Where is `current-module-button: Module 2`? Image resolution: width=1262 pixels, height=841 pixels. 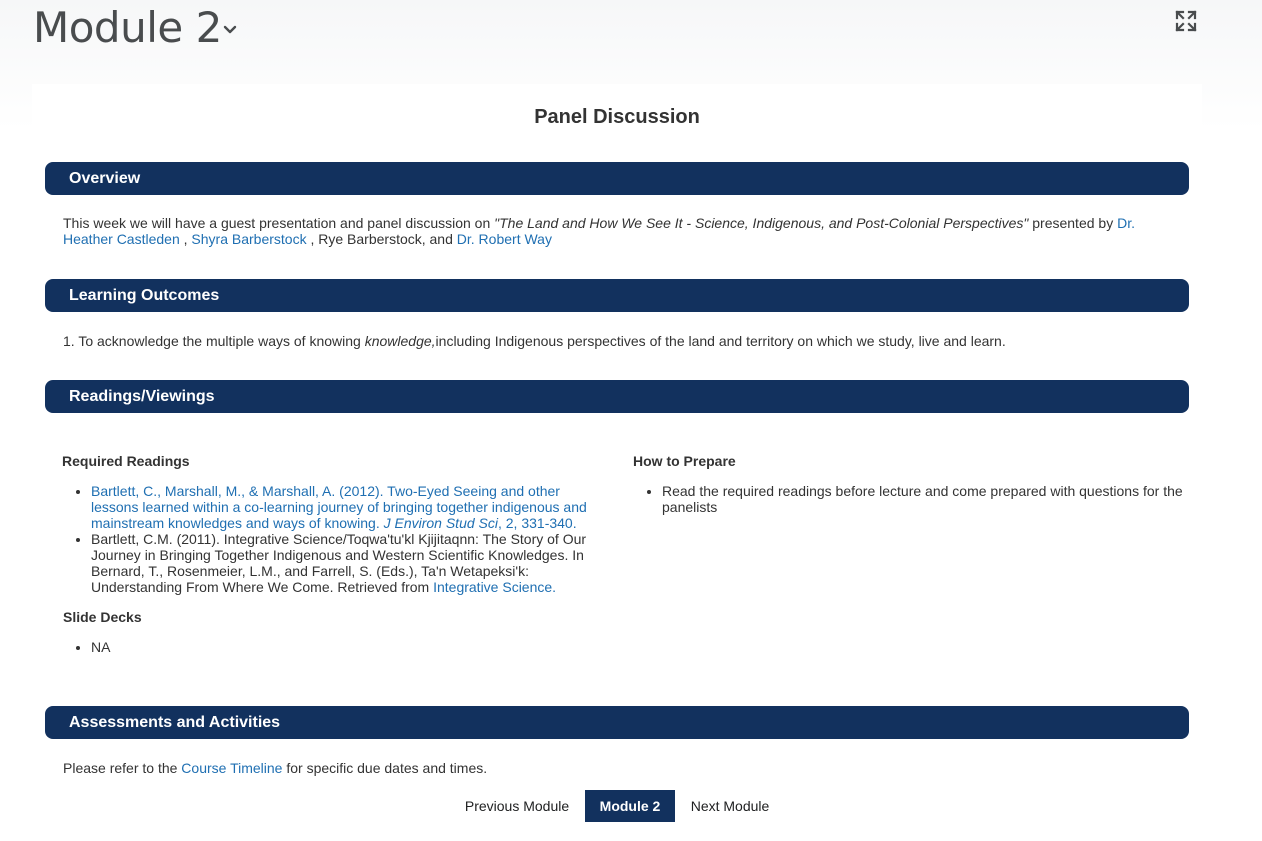 current-module-button: Module 2 is located at coordinates (630, 806).